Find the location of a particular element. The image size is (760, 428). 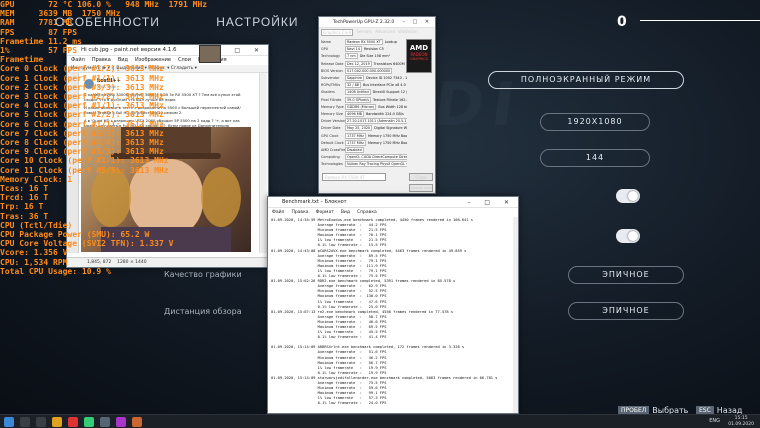

osd-line: CPU: 1,534 RPM is located at coordinates (34, 262).